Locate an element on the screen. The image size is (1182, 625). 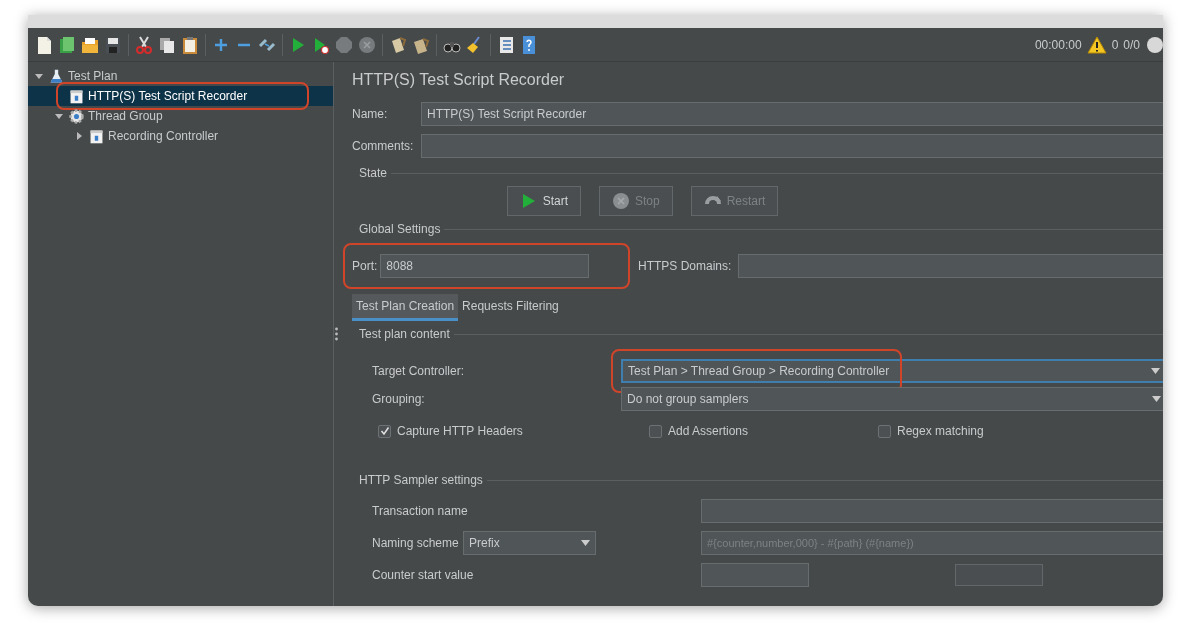
field-label: Transaction name is located at coordinates (420, 511).